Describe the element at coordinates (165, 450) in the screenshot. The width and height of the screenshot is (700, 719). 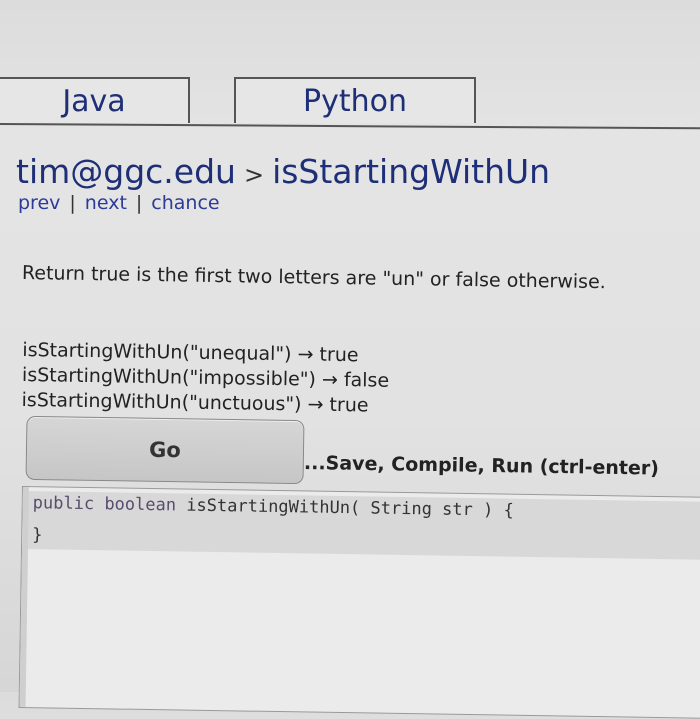
I see `go-button: Go` at that location.